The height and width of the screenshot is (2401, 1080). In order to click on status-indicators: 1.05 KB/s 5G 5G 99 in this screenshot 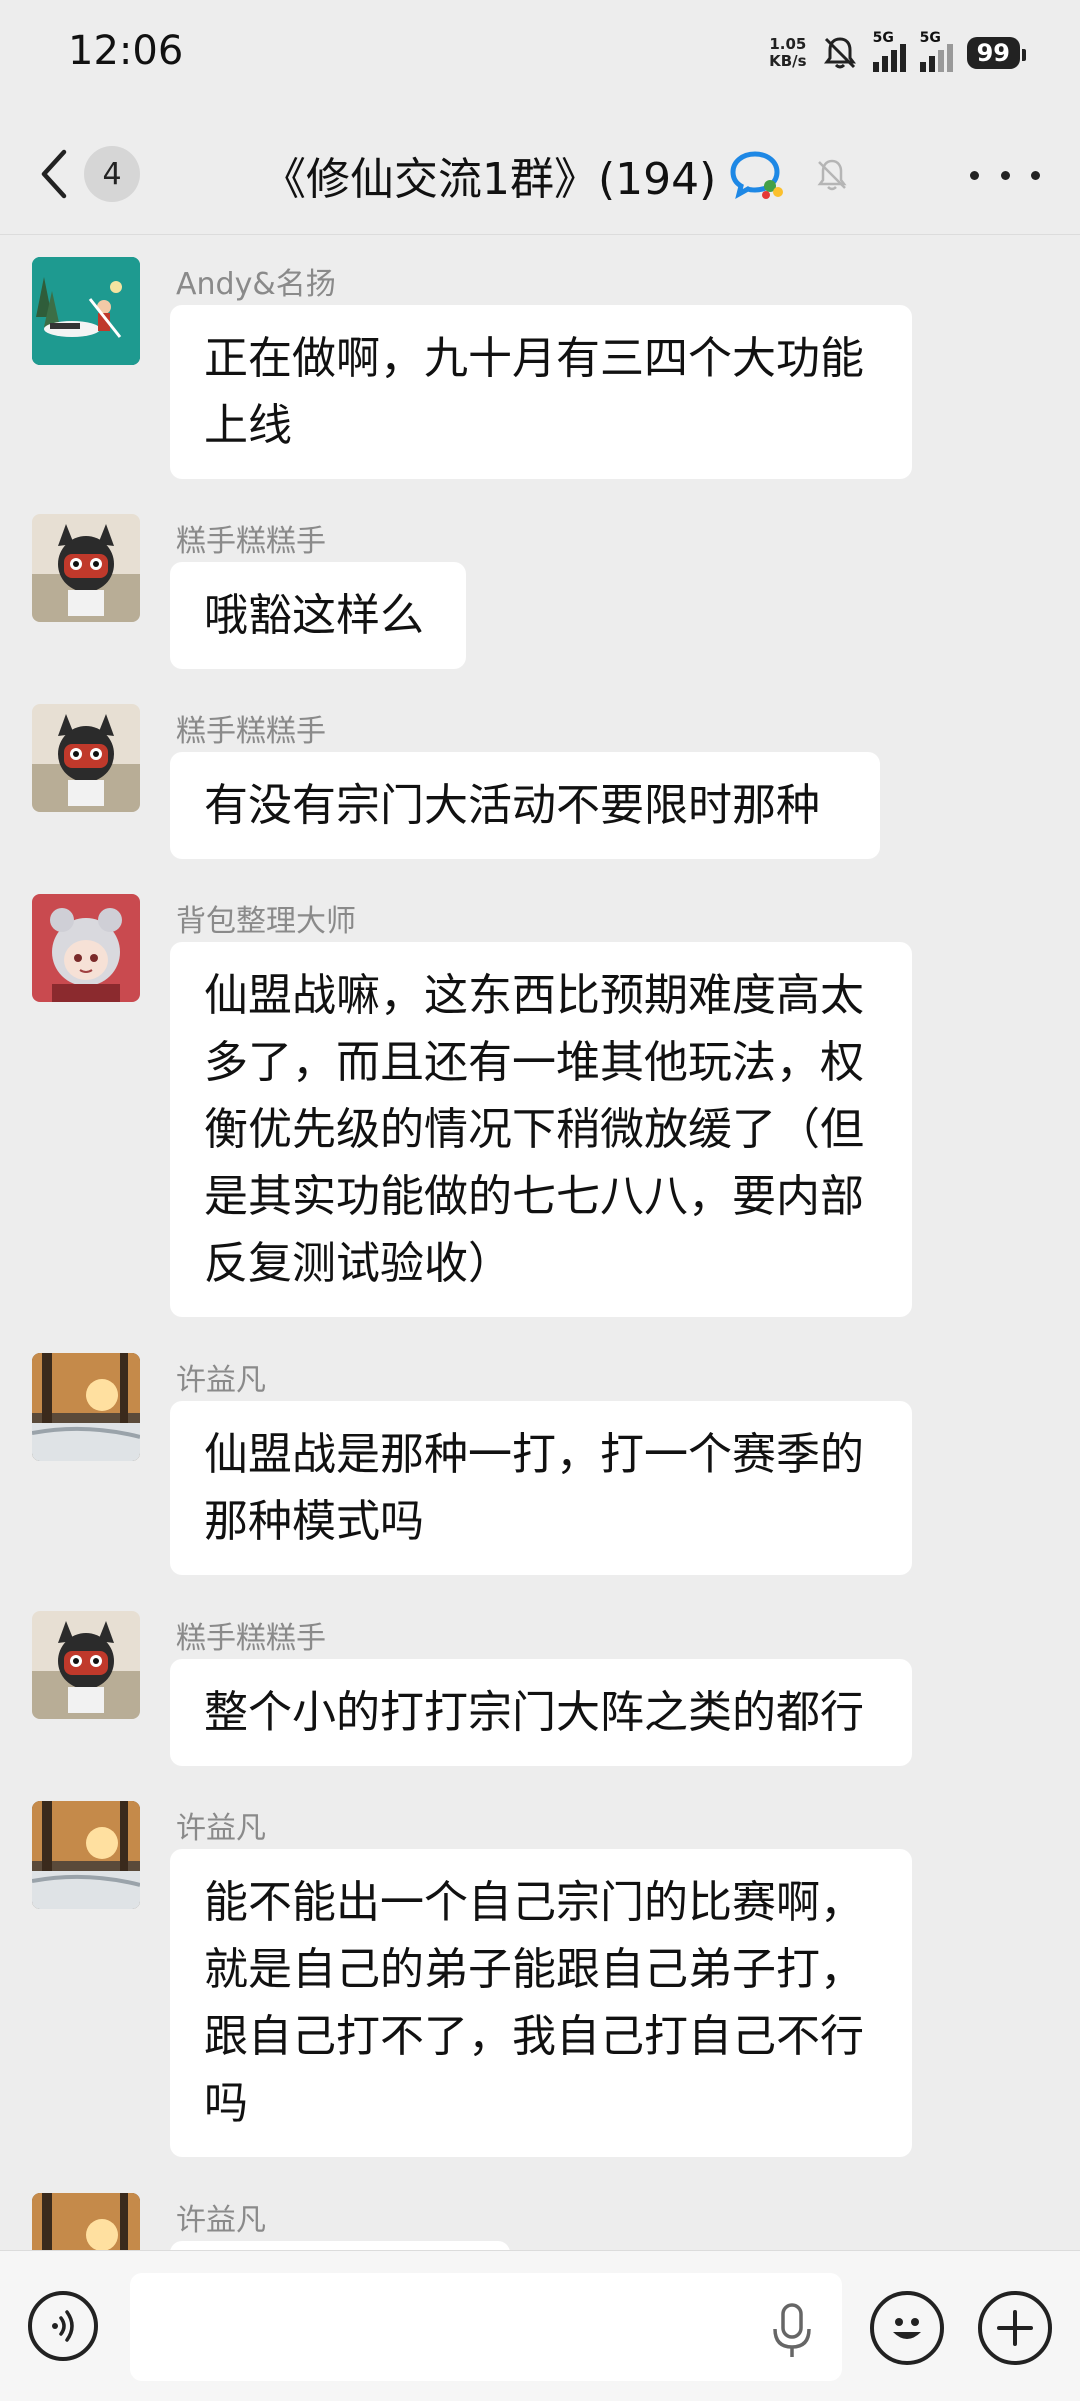, I will do `click(898, 53)`.